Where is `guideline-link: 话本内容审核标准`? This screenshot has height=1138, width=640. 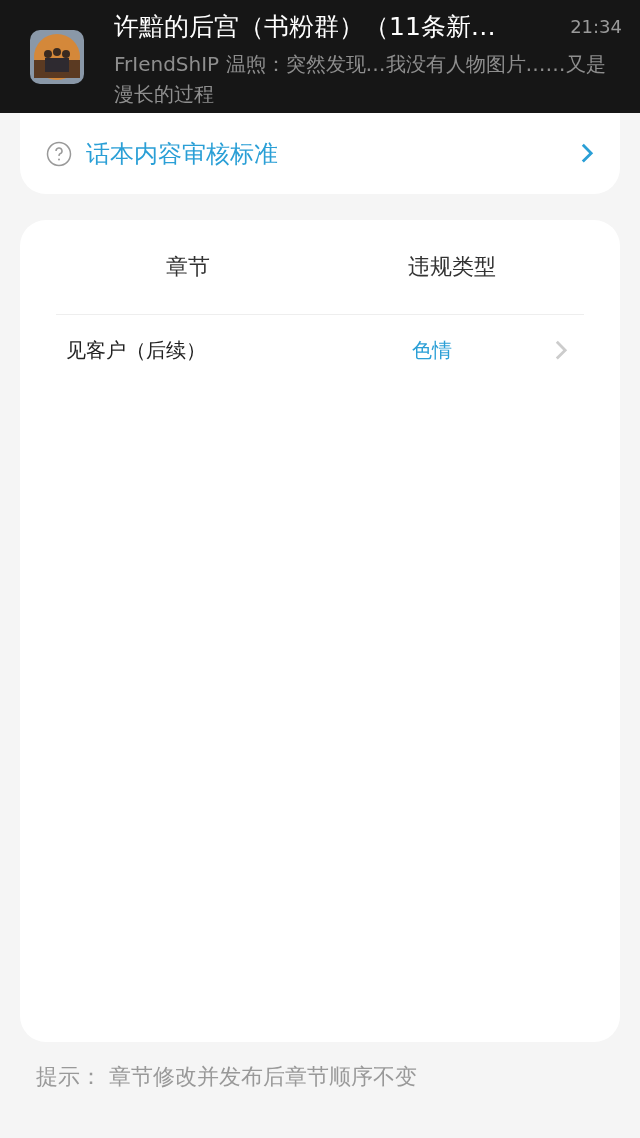 guideline-link: 话本内容审核标准 is located at coordinates (333, 153).